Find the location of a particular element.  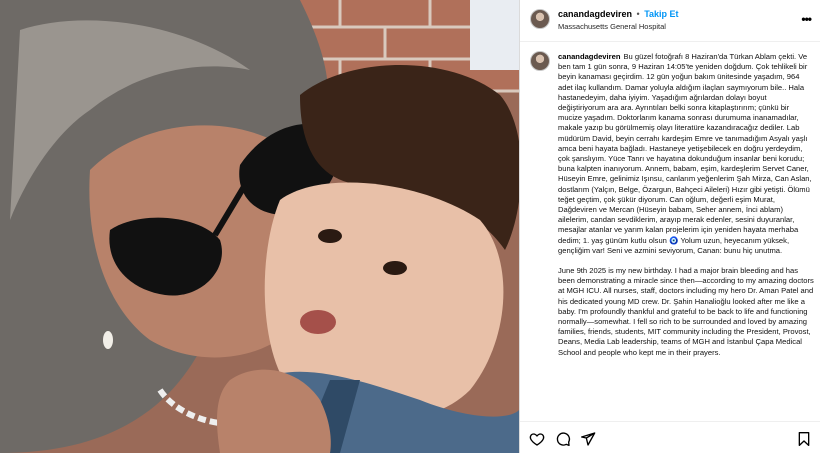

avatar is located at coordinates (540, 19).